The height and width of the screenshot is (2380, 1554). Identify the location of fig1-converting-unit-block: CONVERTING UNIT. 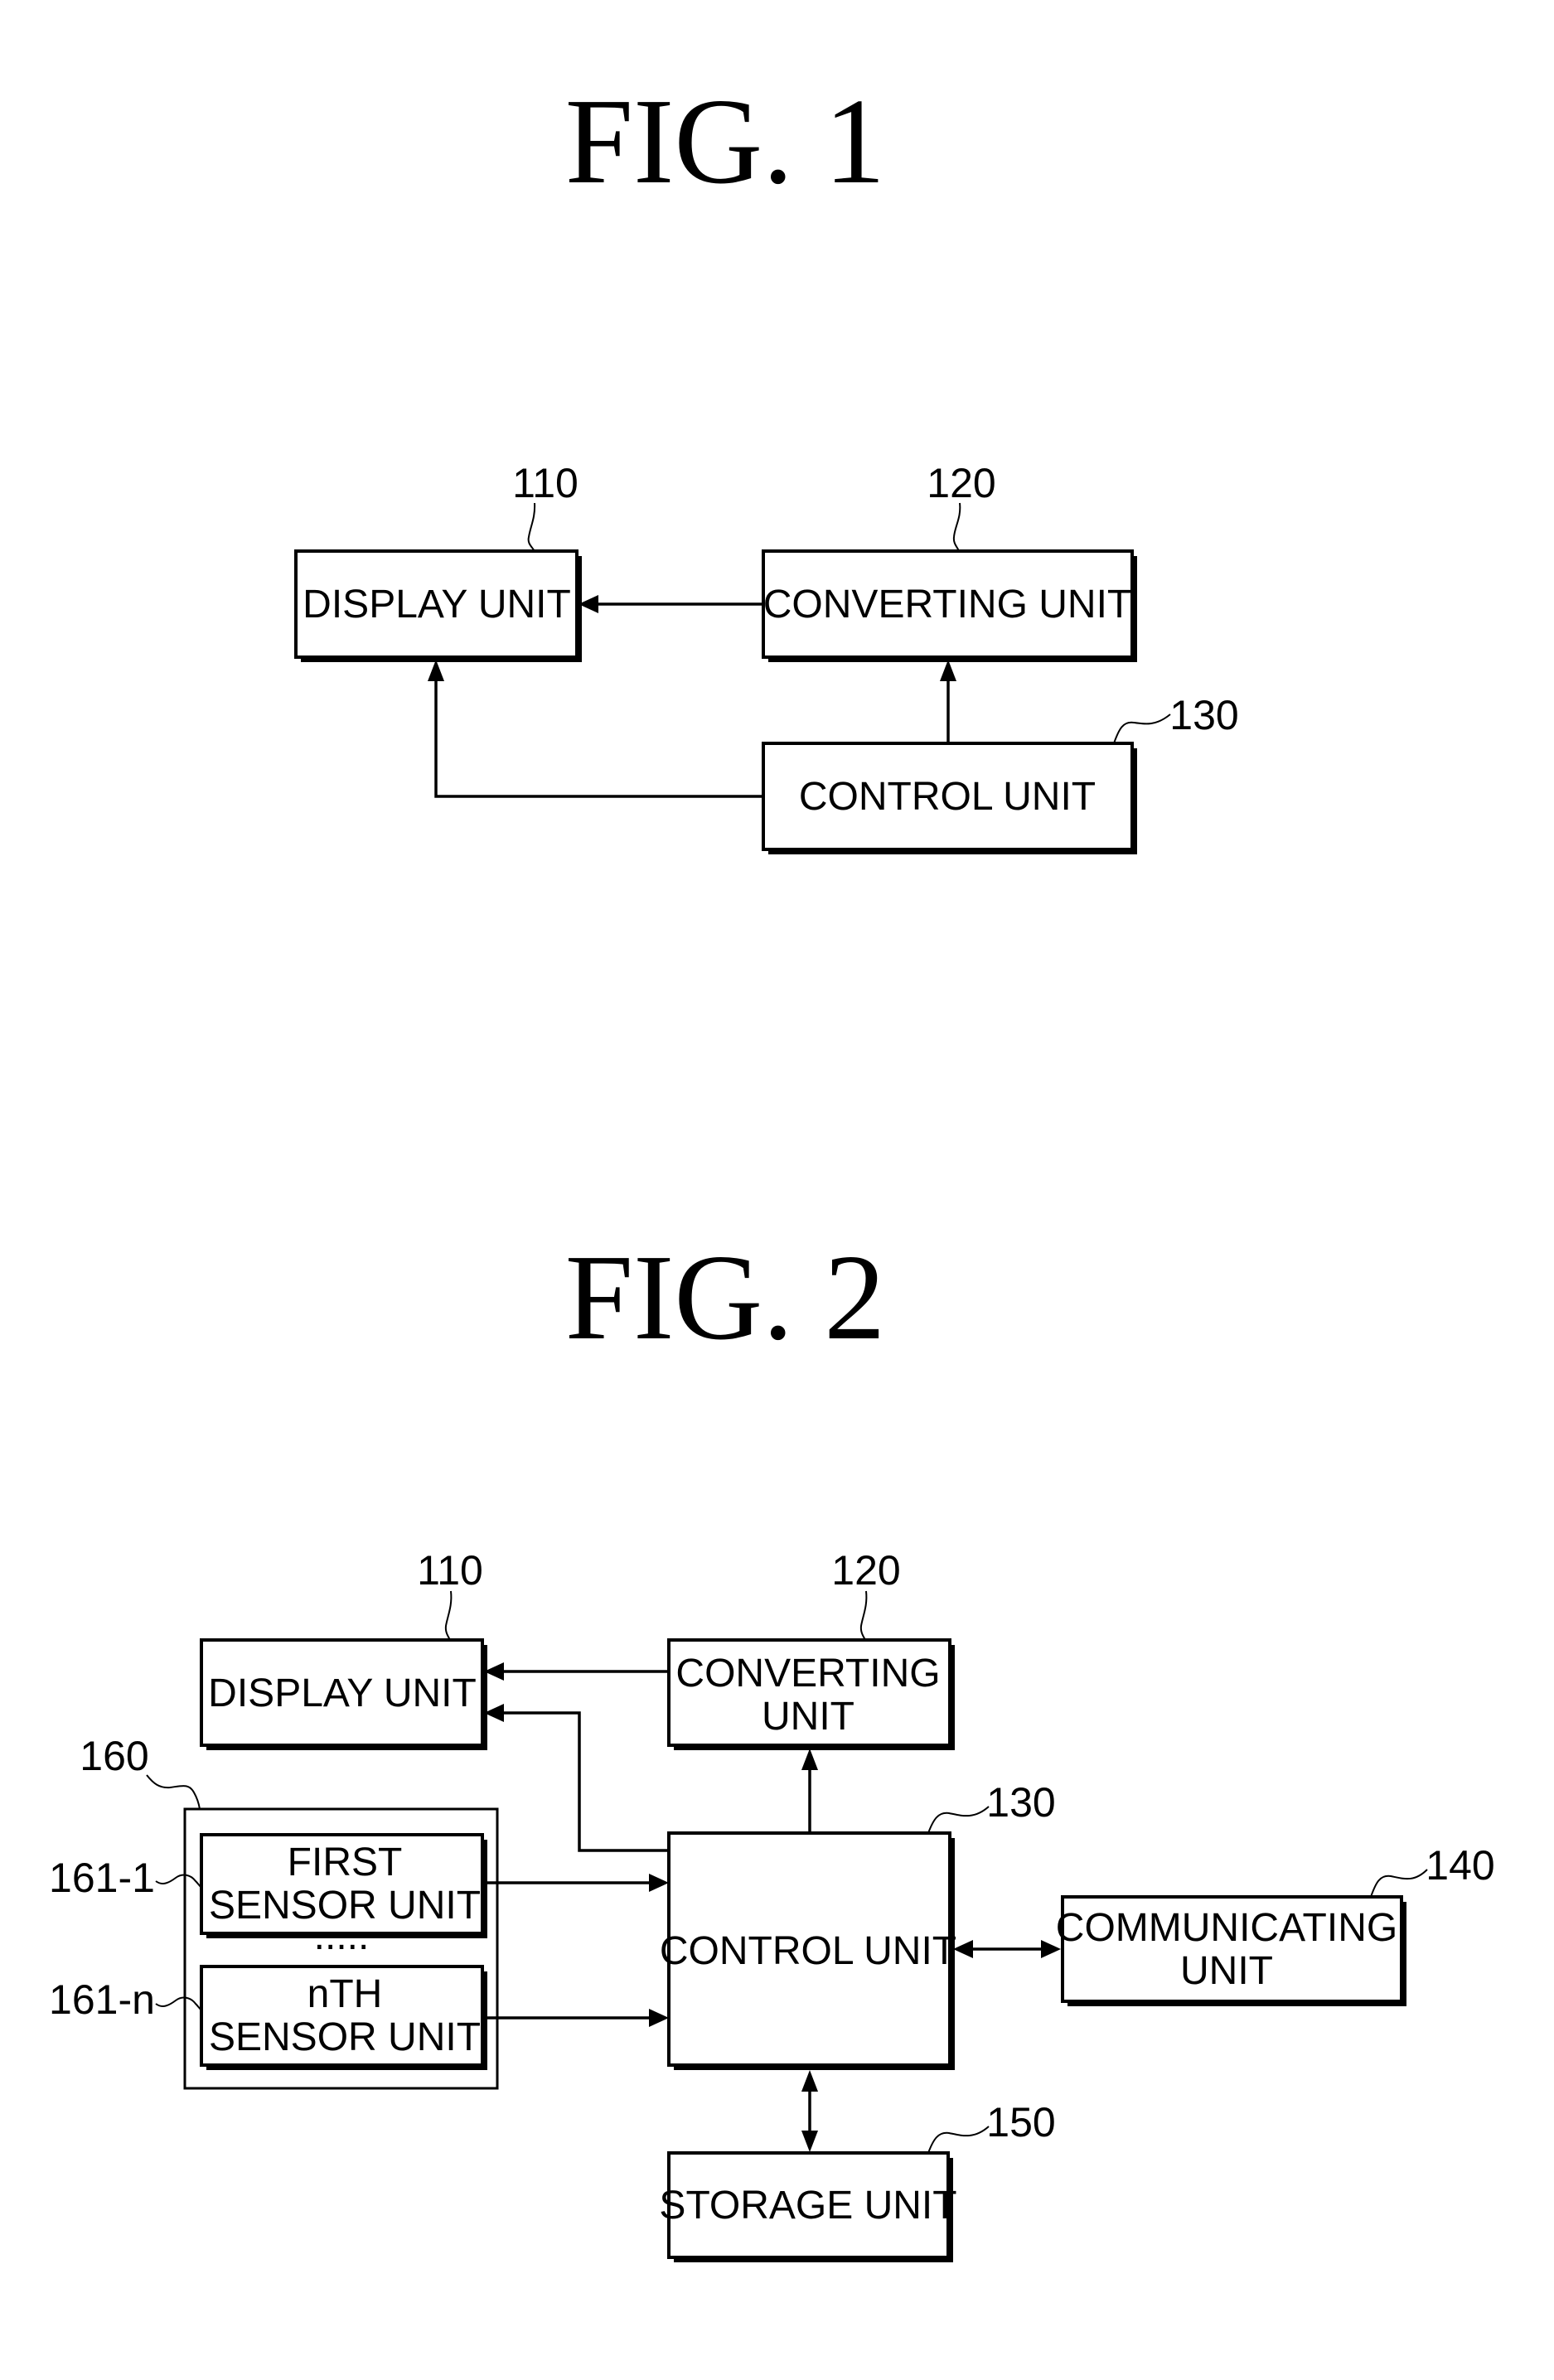
(949, 605).